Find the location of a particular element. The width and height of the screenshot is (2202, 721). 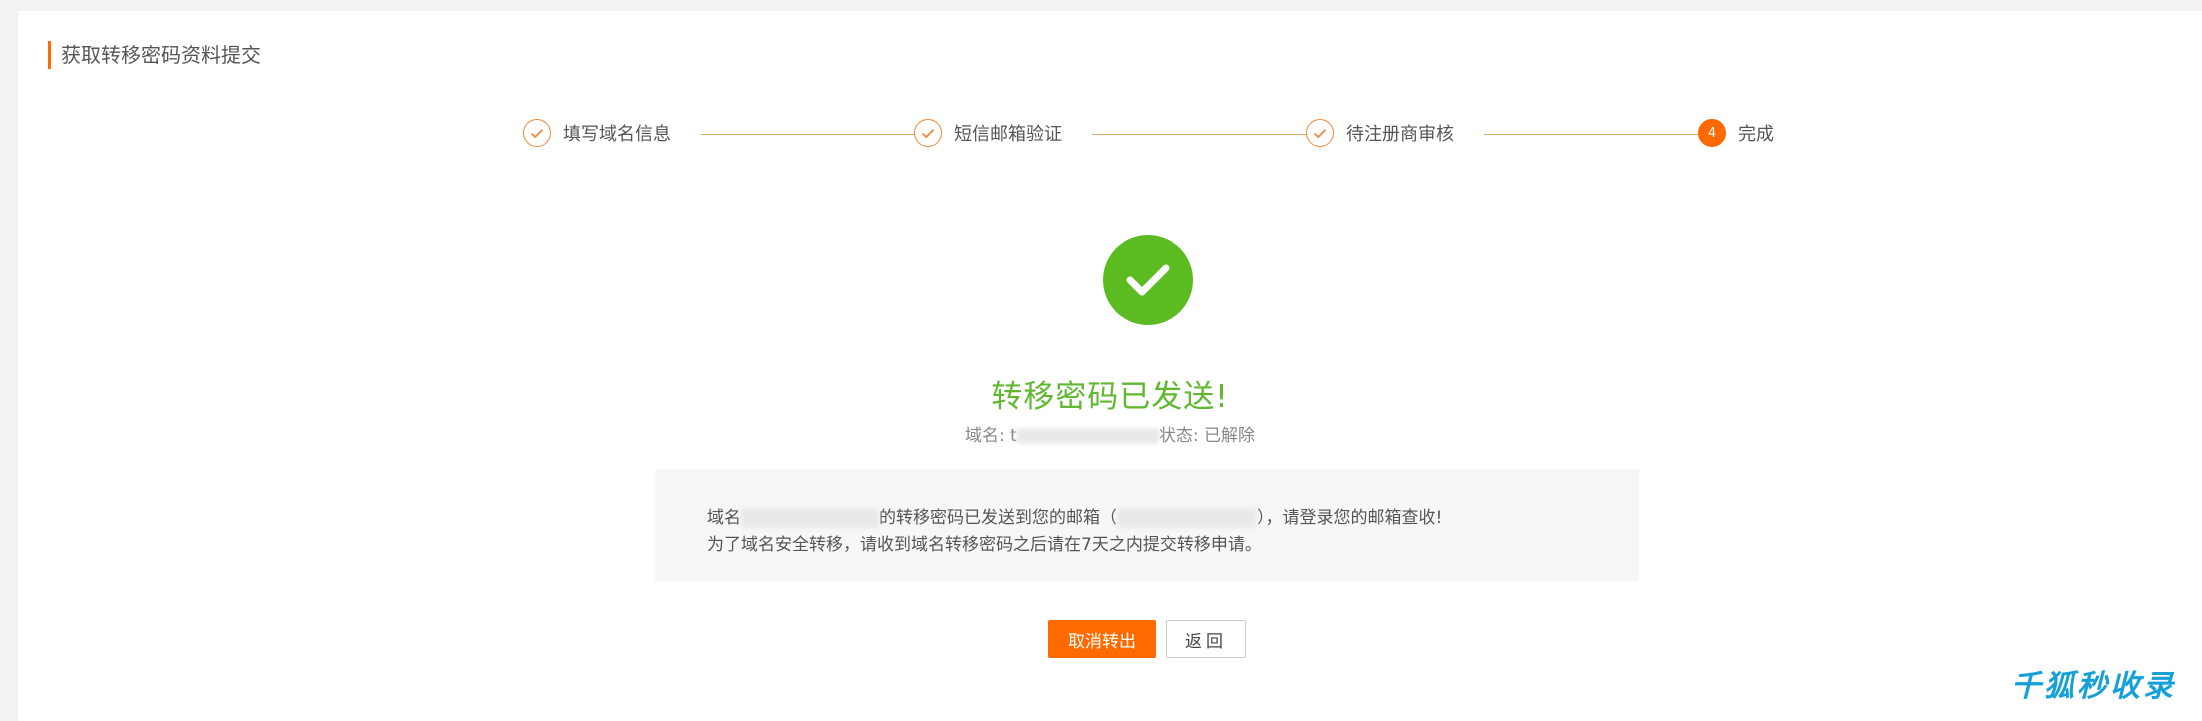

transfer-status: 状态: 已解除 is located at coordinates (1206, 436).